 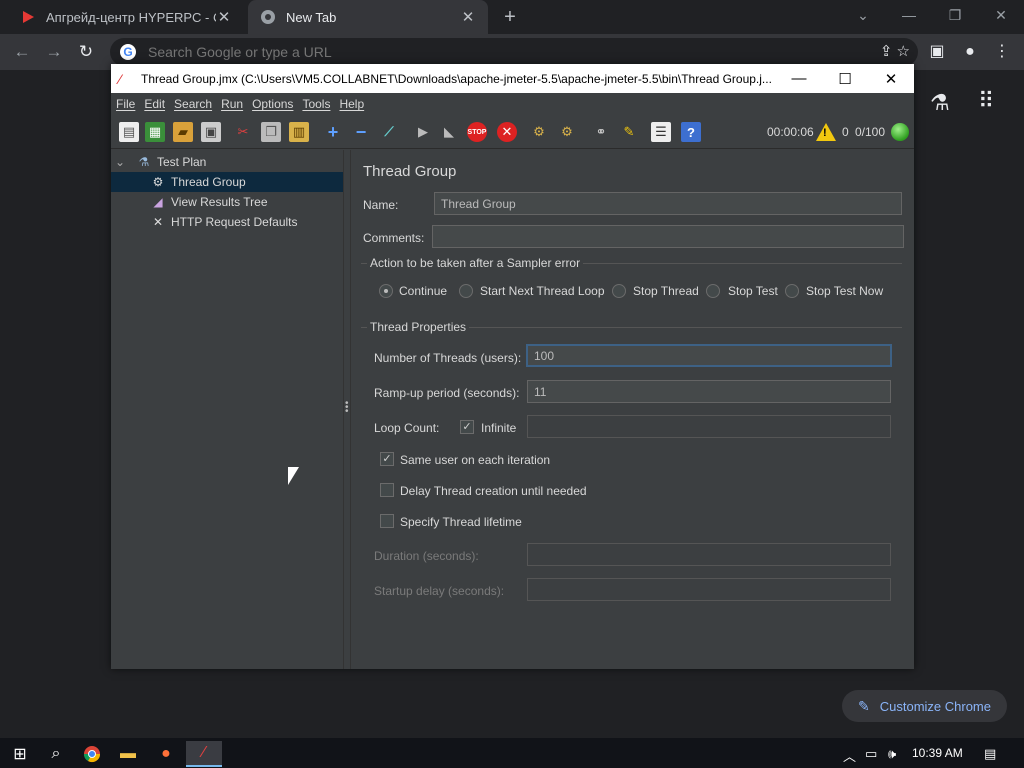 I want to click on jmeter-close-button: ✕, so click(x=891, y=79).